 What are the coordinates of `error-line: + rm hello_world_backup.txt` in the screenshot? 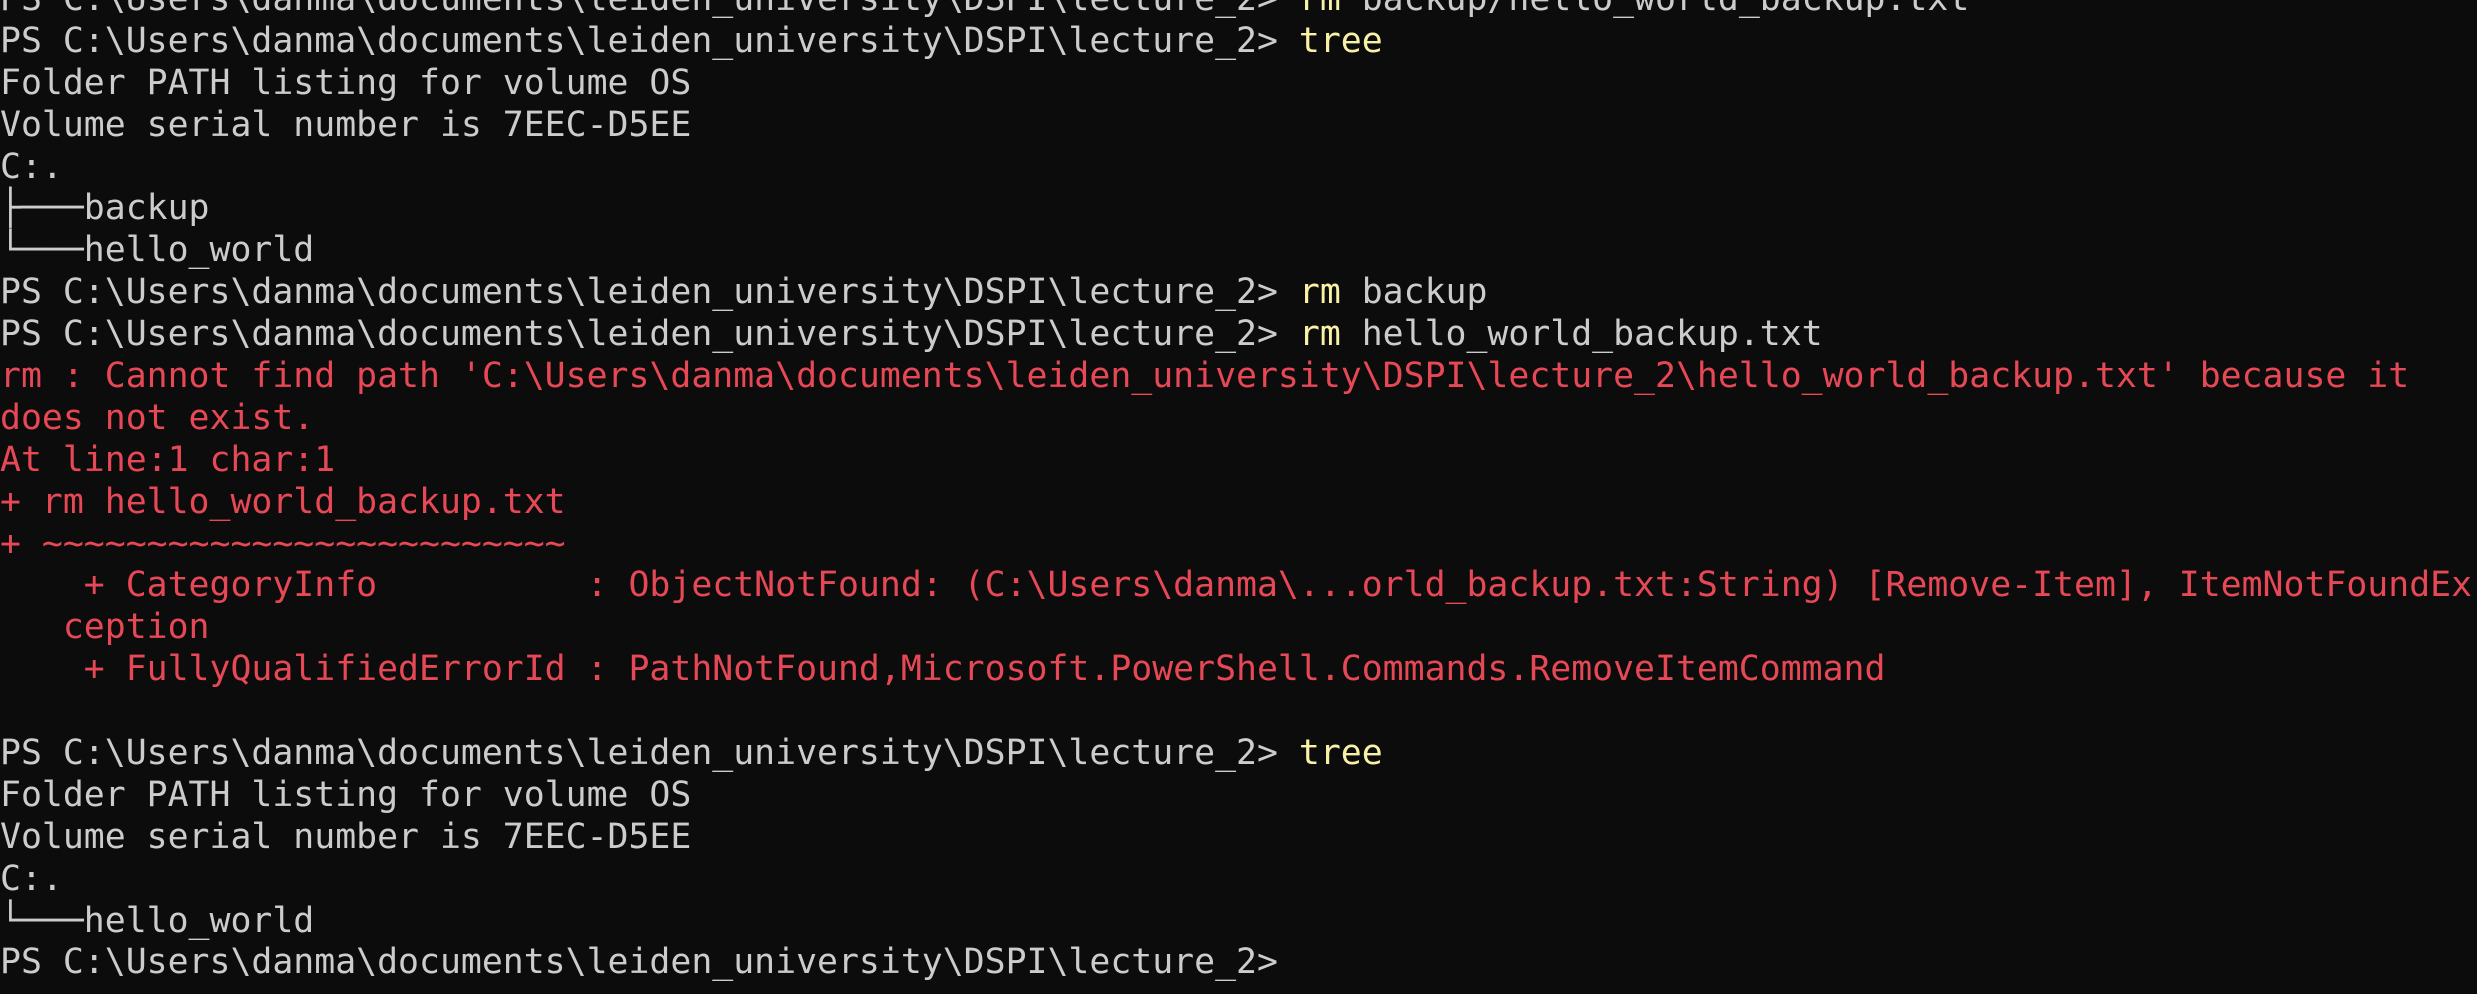 It's located at (1238, 503).